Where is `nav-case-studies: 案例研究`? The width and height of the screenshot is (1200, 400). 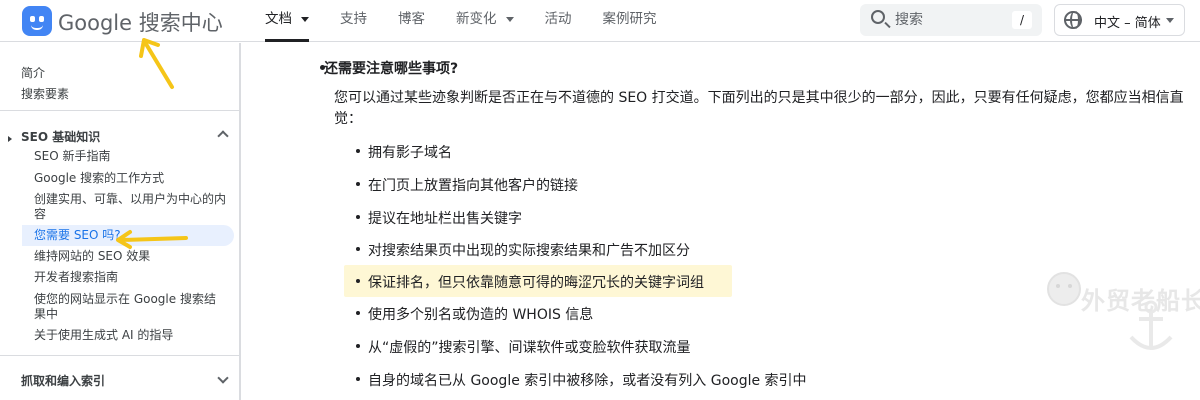
nav-case-studies: 案例研究 is located at coordinates (630, 21).